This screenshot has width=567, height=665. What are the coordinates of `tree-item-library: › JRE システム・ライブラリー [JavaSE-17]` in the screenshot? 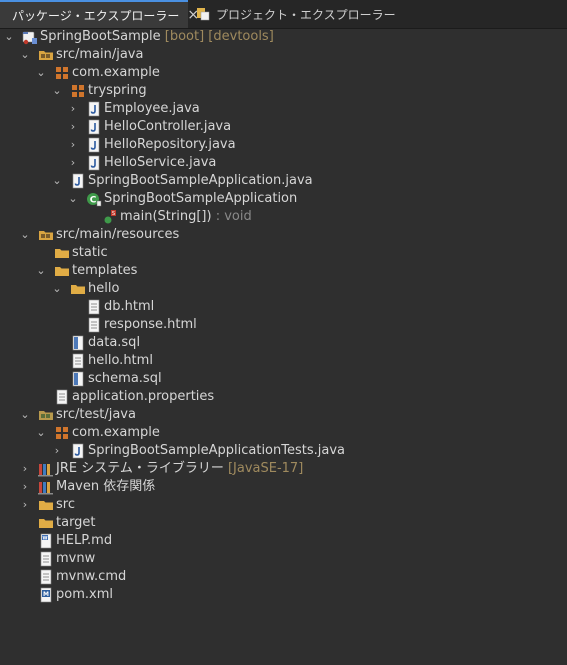 It's located at (283, 469).